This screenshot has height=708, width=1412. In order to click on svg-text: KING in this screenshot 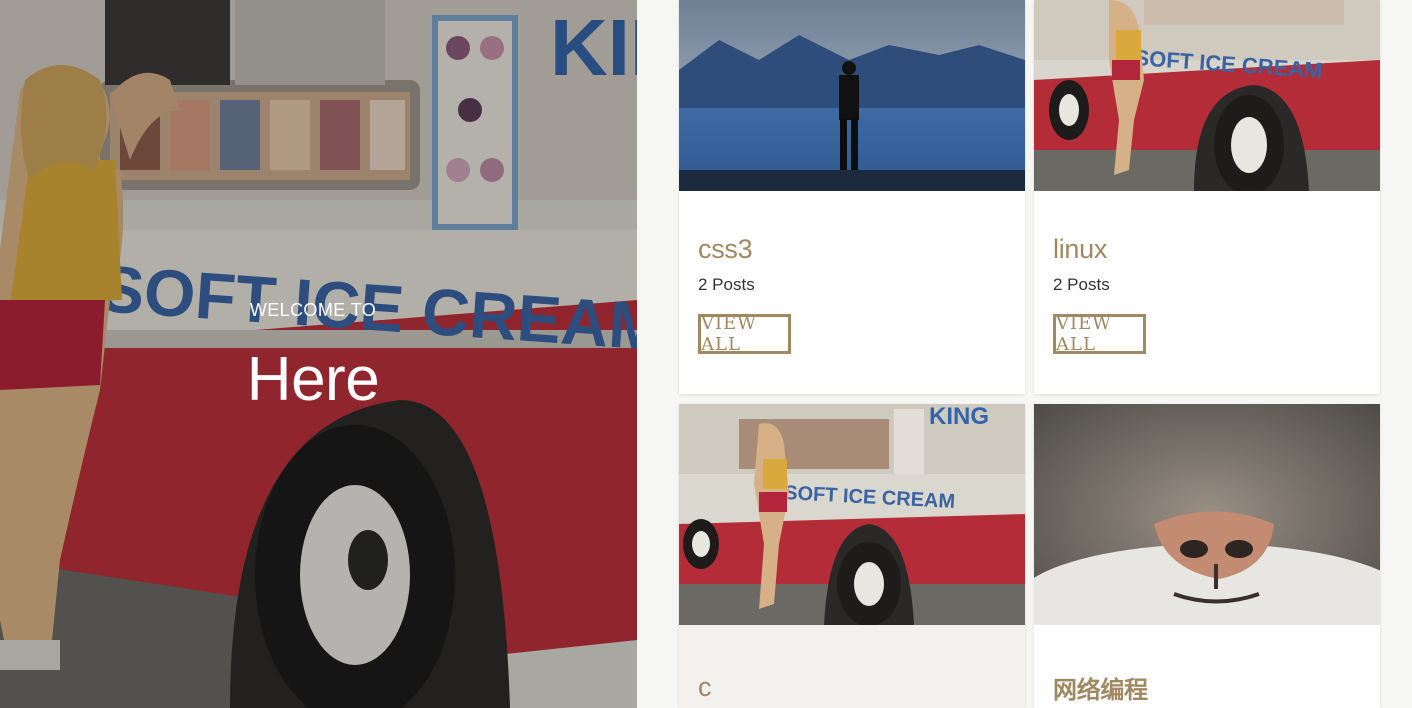, I will do `click(959, 417)`.